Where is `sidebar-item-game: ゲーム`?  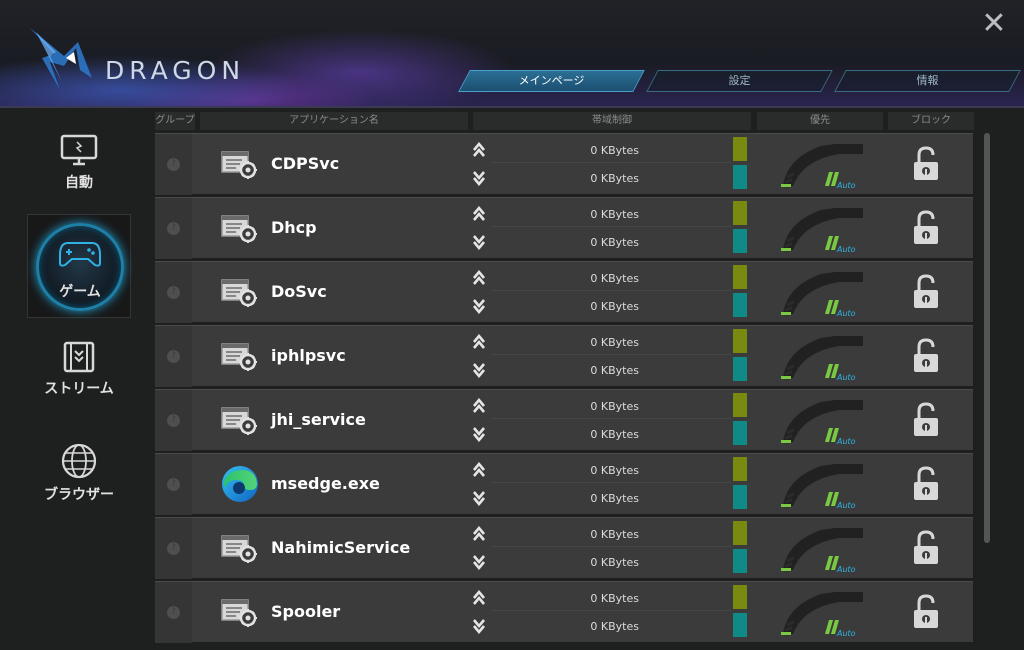
sidebar-item-game: ゲーム is located at coordinates (79, 266).